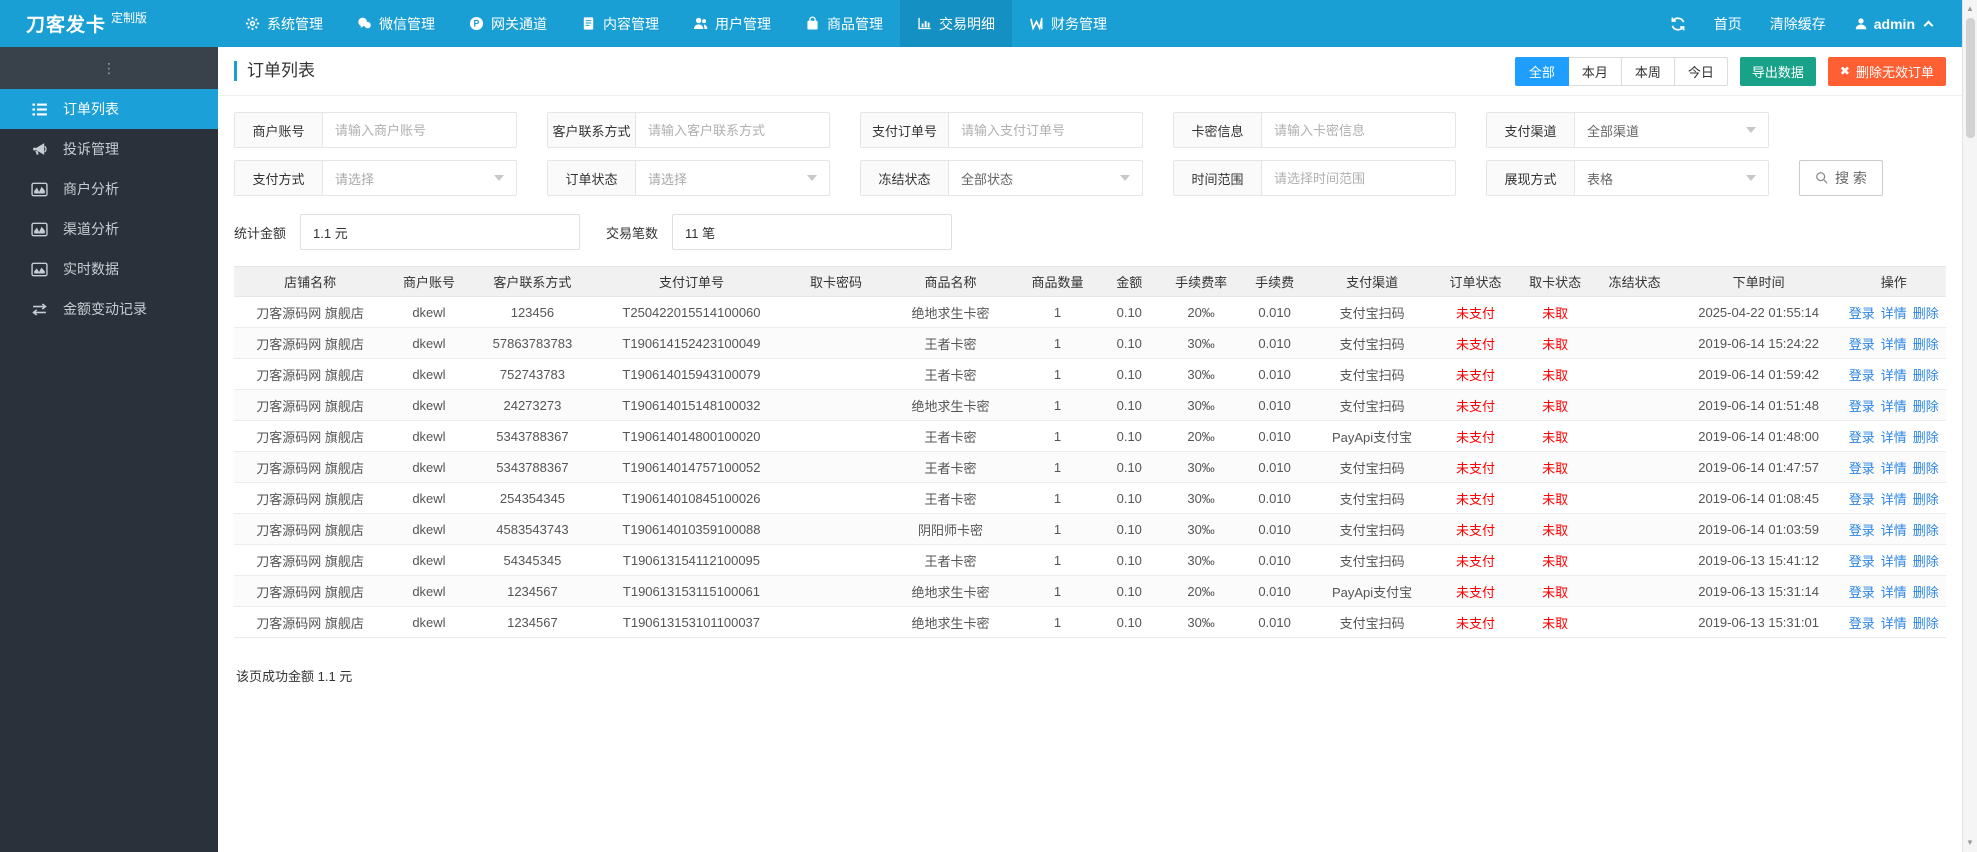 Image resolution: width=1977 pixels, height=852 pixels. I want to click on scrollbar-thumb, so click(1970, 78).